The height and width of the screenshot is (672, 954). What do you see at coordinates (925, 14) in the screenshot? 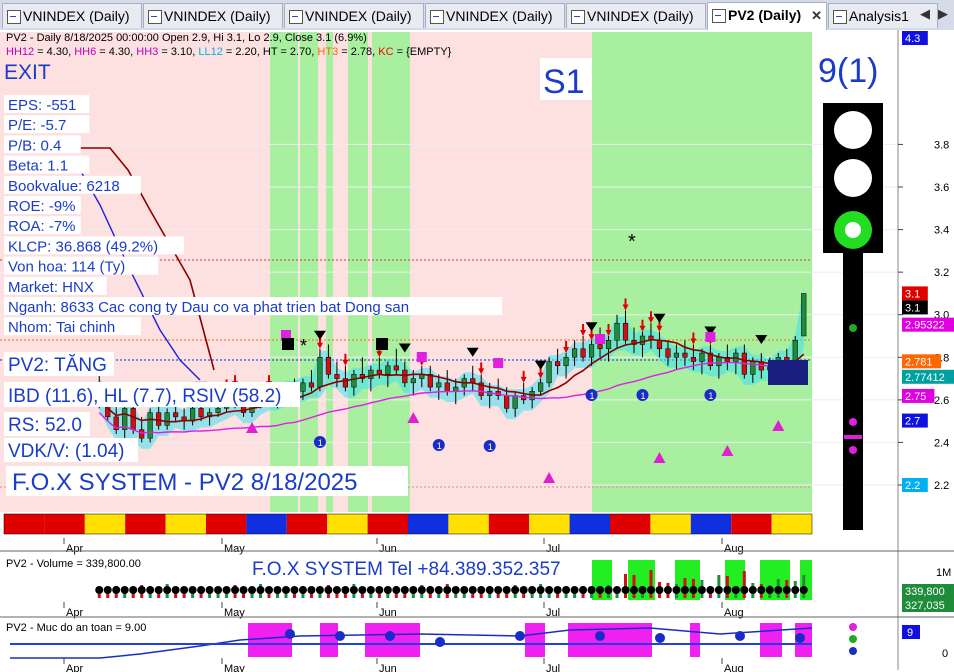
I see `tab-scroll-left-icon: ◀` at bounding box center [925, 14].